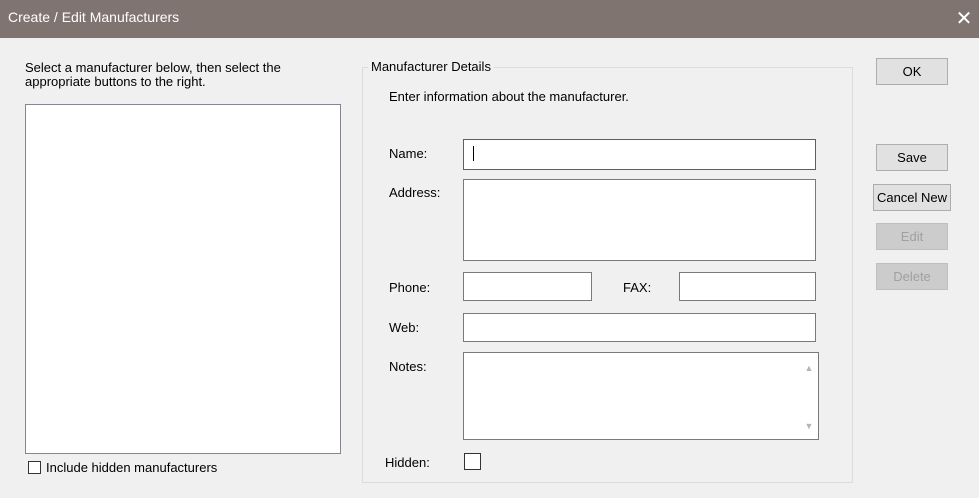 Image resolution: width=979 pixels, height=498 pixels. I want to click on address-field, so click(639, 220).